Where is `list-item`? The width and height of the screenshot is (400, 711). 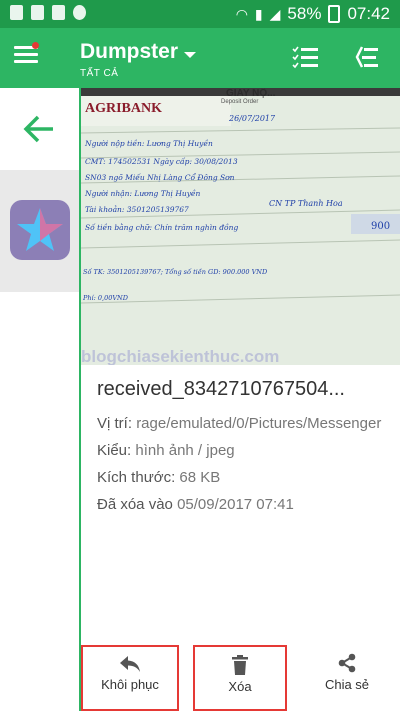 list-item is located at coordinates (39, 231).